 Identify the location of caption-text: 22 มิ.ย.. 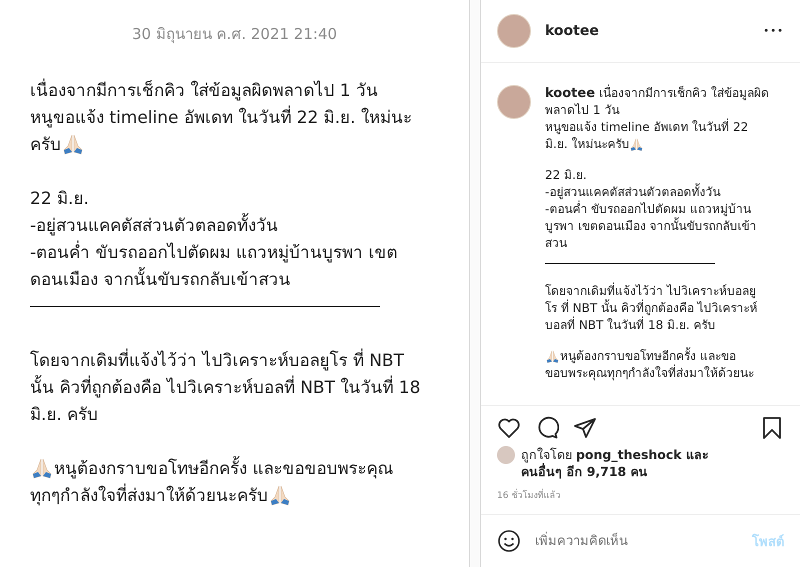
(566, 175).